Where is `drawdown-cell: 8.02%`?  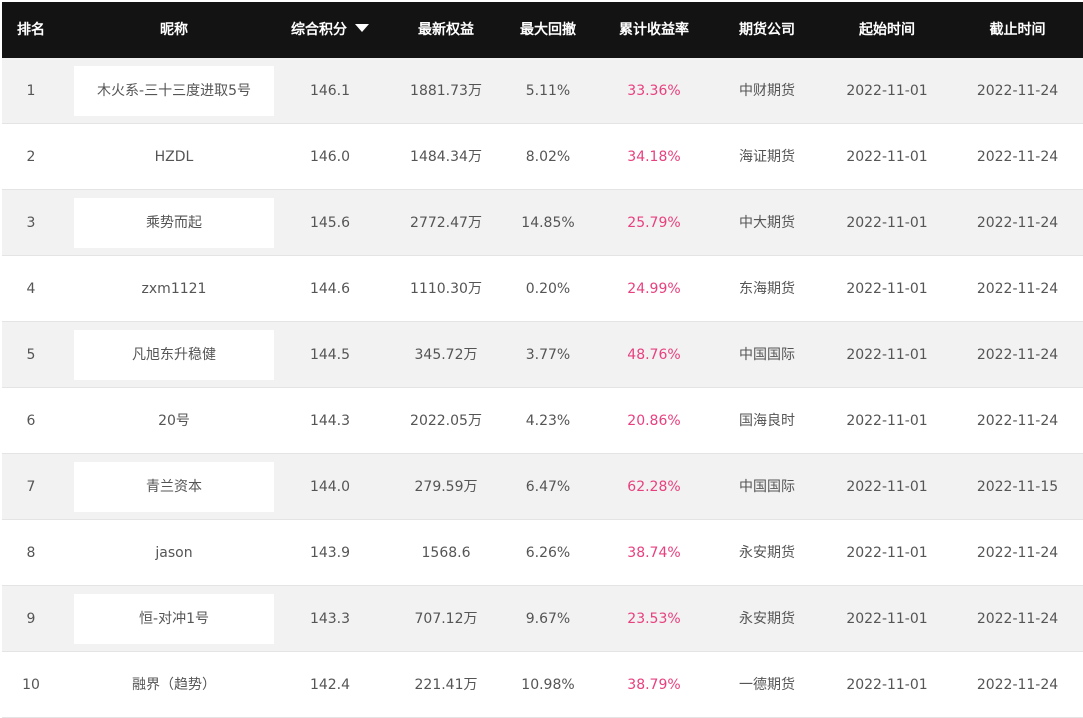 drawdown-cell: 8.02% is located at coordinates (548, 157).